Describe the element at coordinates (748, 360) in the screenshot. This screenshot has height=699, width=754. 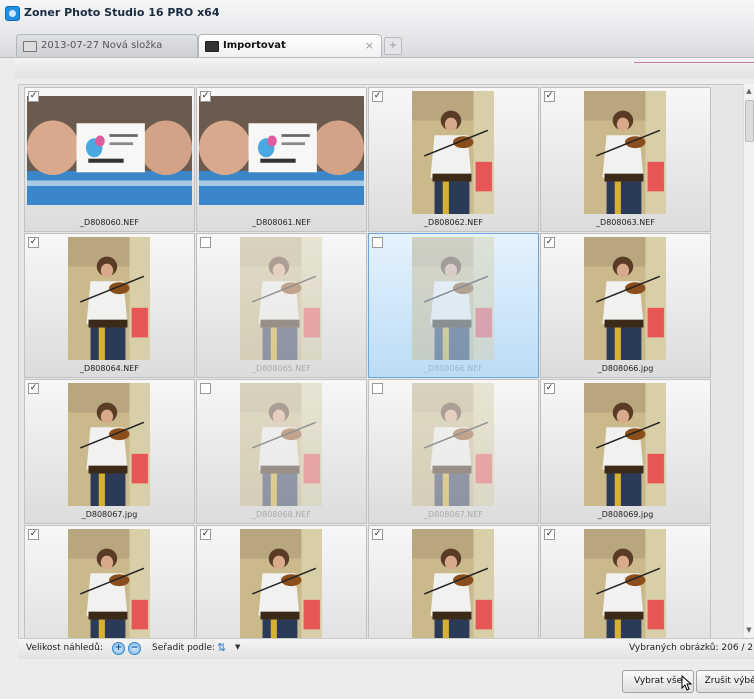
I see `vertical-scrollbar: ▲ ▼` at that location.